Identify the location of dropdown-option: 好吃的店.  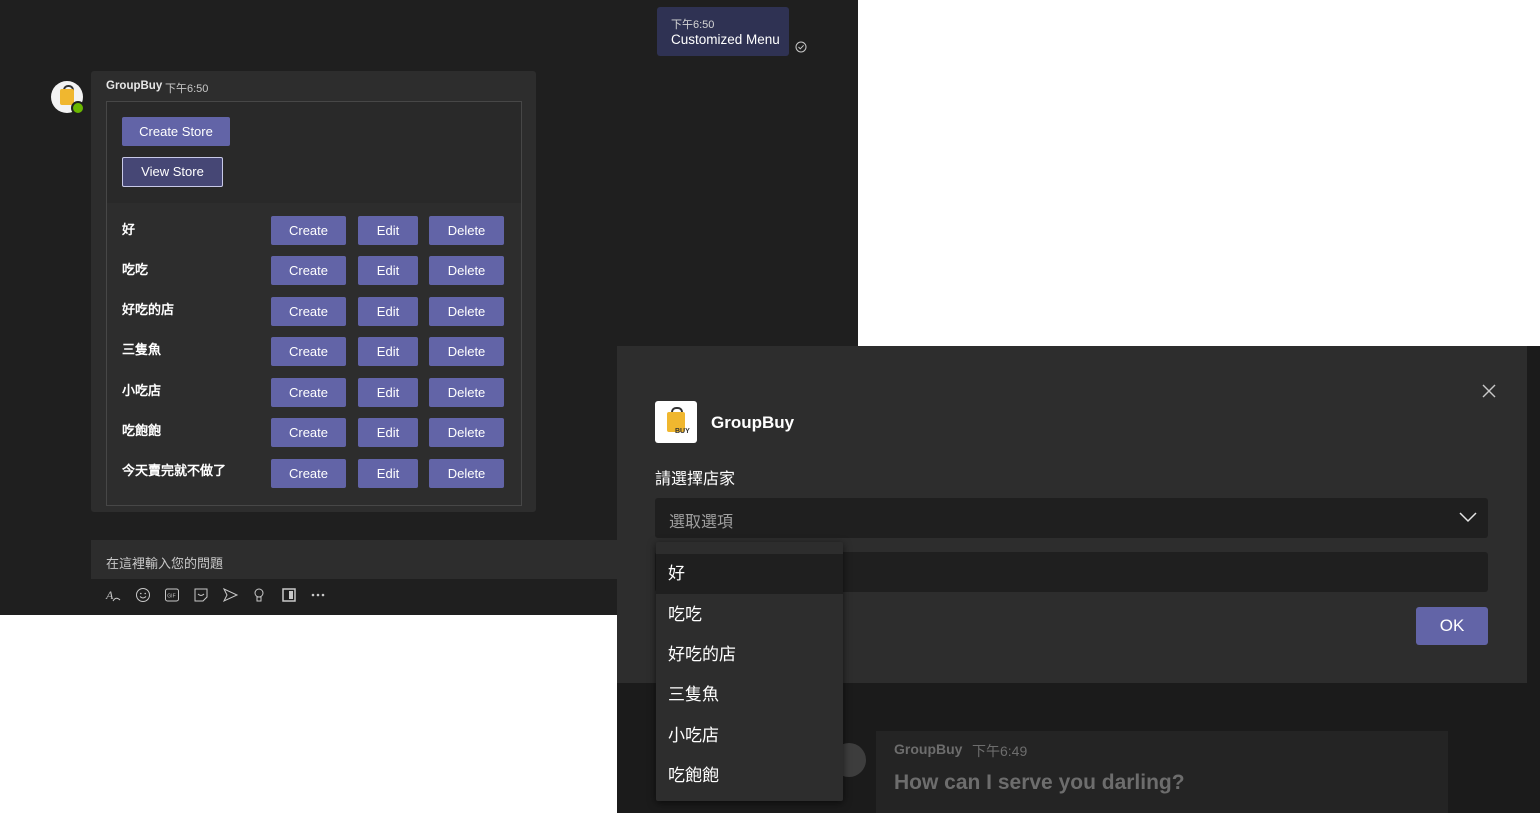
(749, 655).